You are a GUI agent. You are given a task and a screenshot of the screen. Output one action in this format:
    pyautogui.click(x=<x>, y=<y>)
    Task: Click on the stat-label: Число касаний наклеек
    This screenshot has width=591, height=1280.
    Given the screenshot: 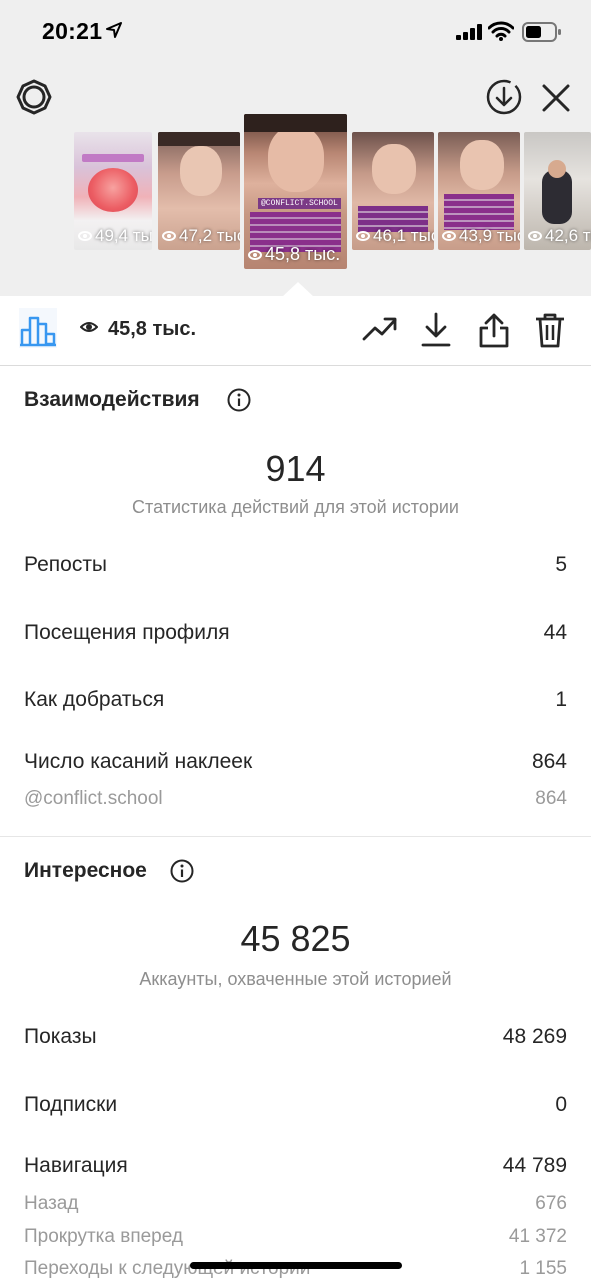 What is the action you would take?
    pyautogui.click(x=138, y=761)
    